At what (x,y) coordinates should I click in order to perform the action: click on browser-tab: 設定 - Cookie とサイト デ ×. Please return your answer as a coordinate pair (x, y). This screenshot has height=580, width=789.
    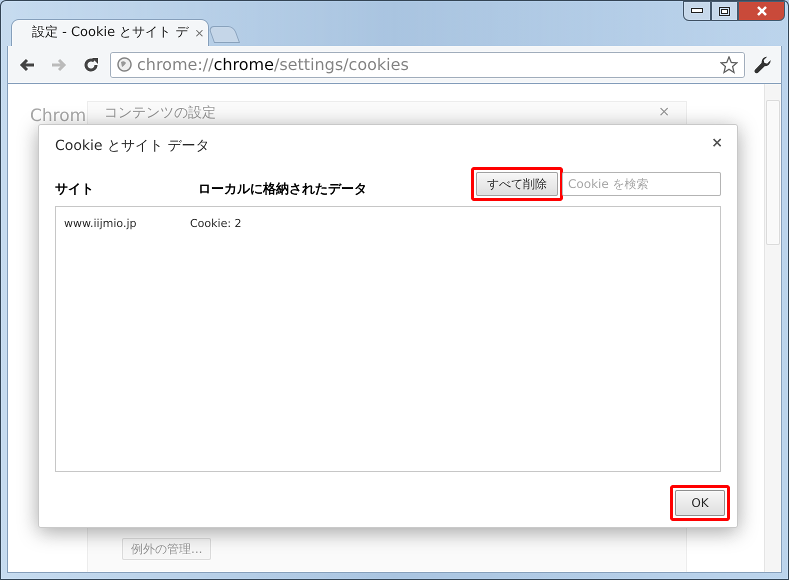
    Looking at the image, I should click on (110, 32).